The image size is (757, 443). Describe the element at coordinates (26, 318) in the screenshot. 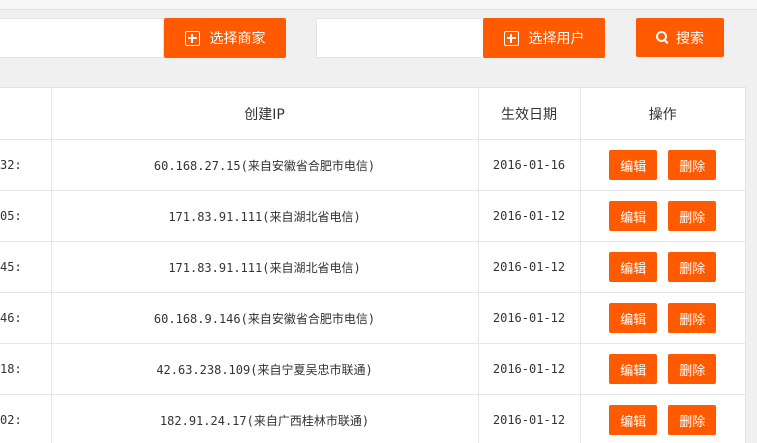

I see `time-cell: :46` at that location.